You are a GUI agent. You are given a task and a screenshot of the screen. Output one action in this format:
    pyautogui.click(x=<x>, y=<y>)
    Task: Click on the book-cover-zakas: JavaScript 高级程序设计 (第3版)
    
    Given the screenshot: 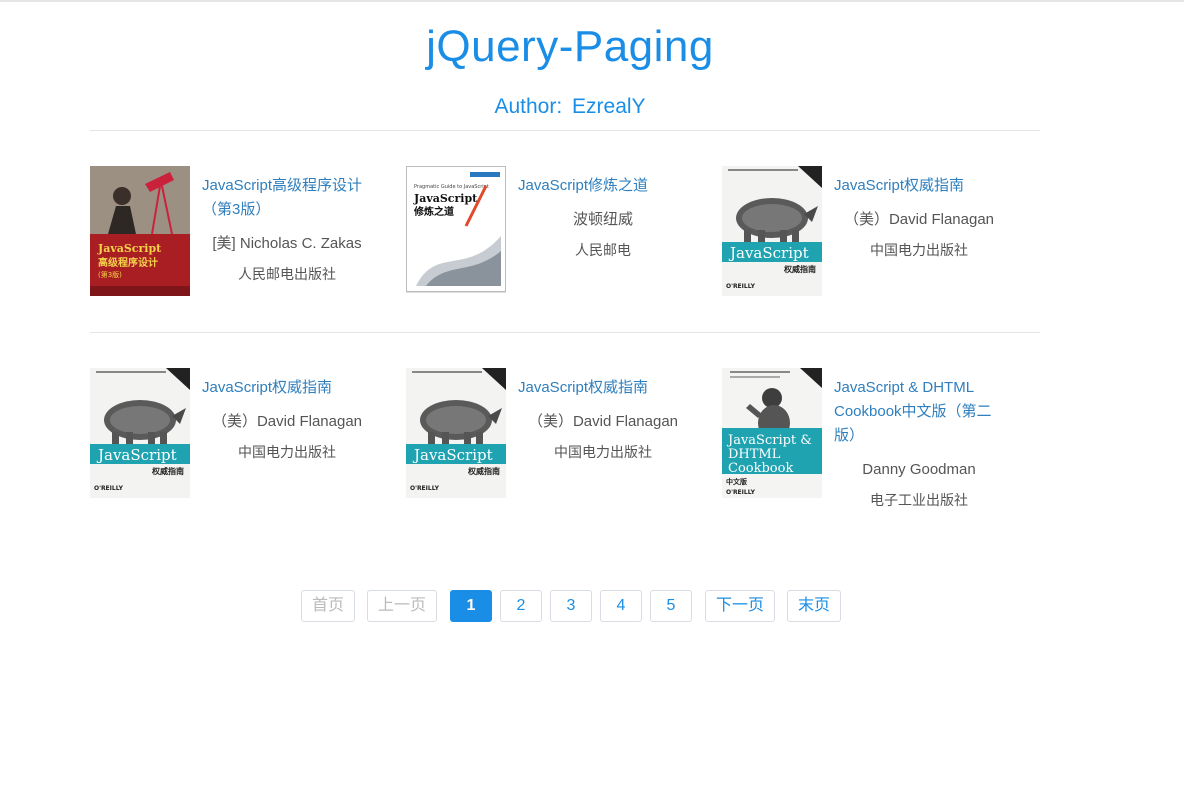 What is the action you would take?
    pyautogui.click(x=140, y=231)
    